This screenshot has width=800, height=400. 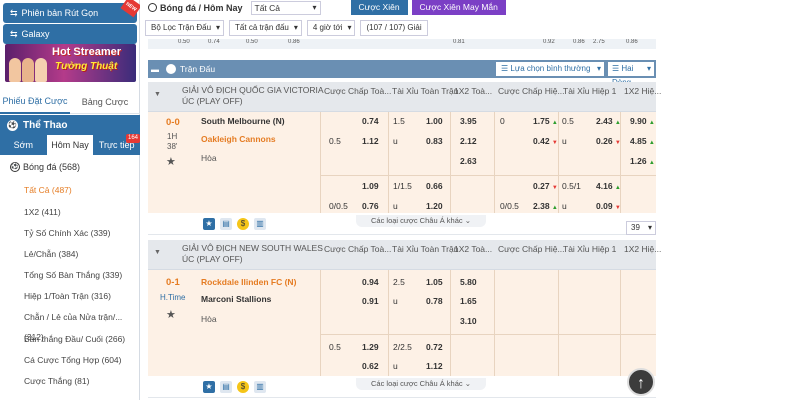 What do you see at coordinates (545, 206) in the screenshot?
I see `odd-cell: 2.38 ▲` at bounding box center [545, 206].